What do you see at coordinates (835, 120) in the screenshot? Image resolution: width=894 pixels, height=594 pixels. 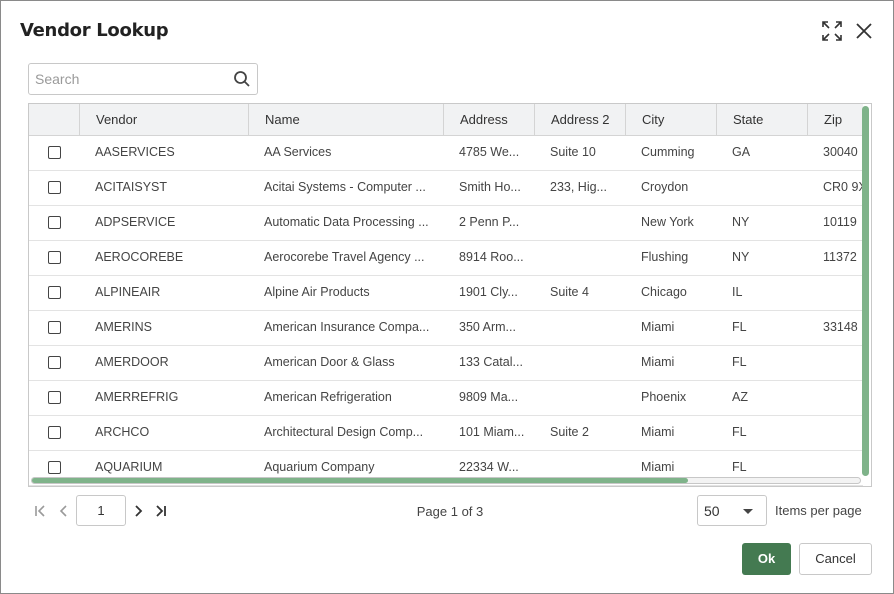 I see `header-zip: Zip` at bounding box center [835, 120].